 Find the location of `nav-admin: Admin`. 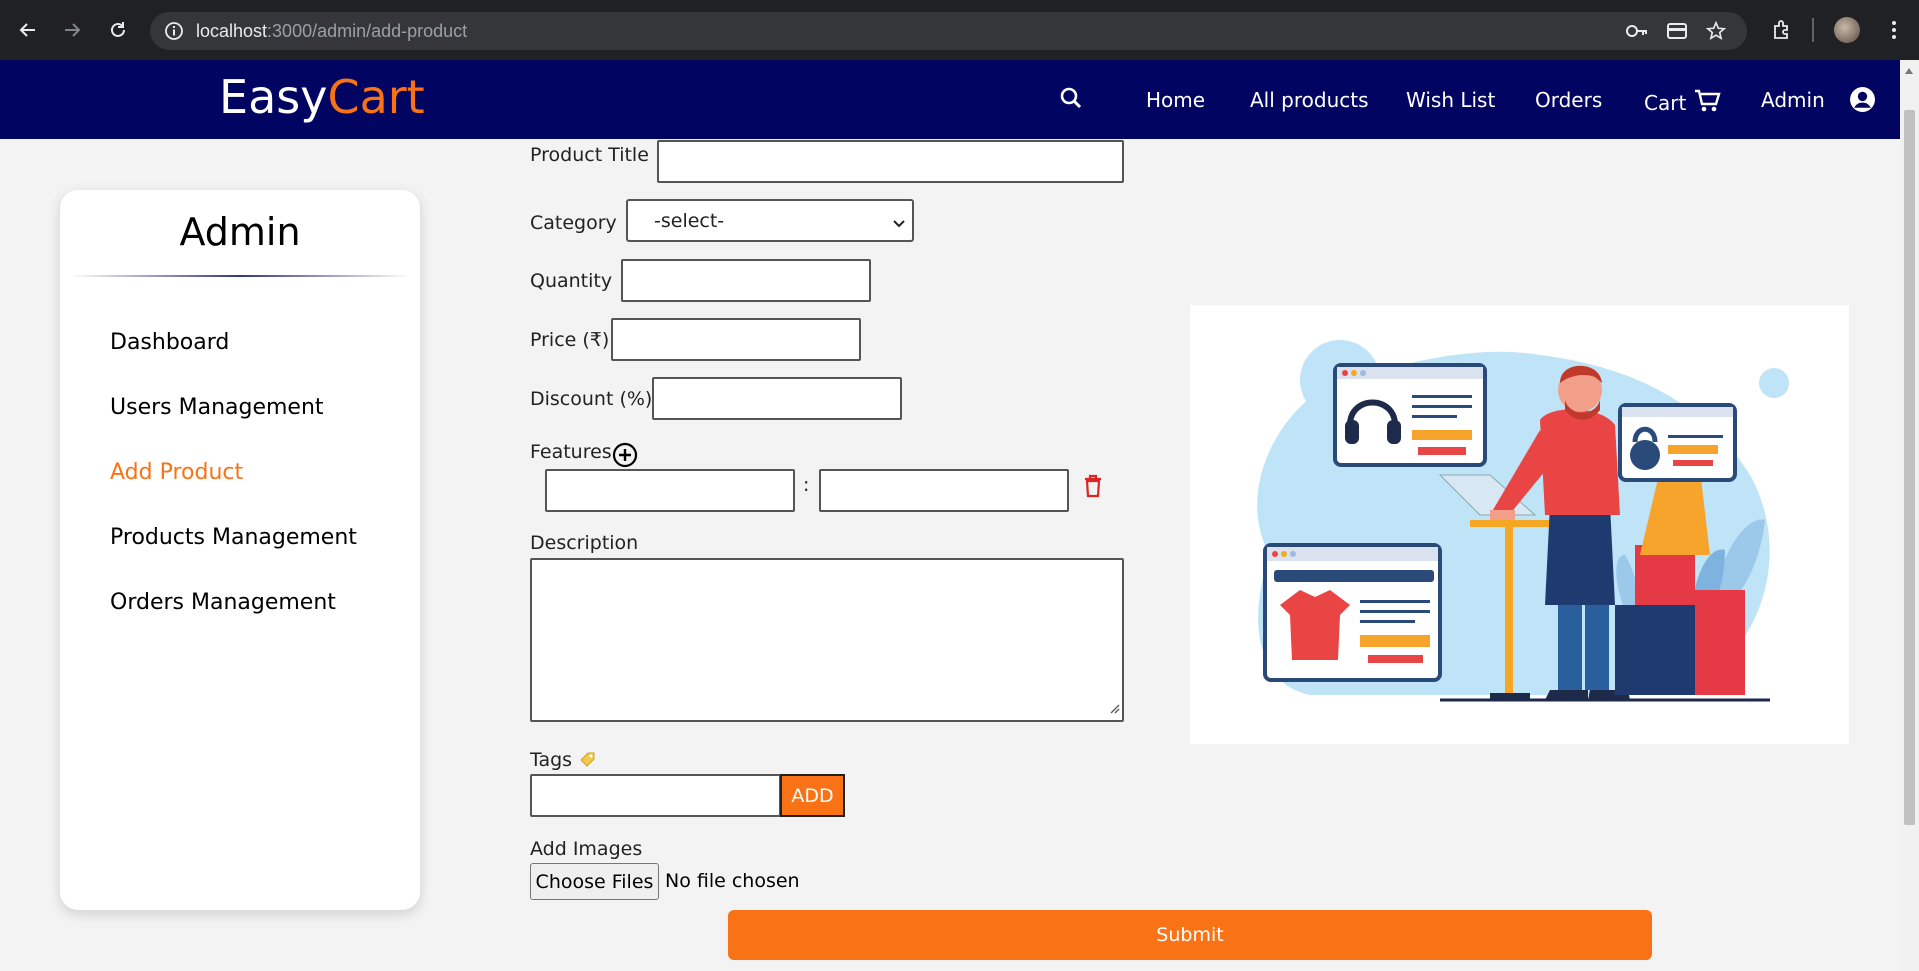

nav-admin: Admin is located at coordinates (1793, 100).